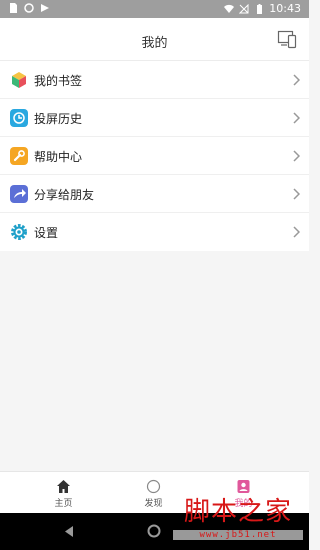 The height and width of the screenshot is (550, 320). Describe the element at coordinates (19, 194) in the screenshot. I see `share-arrow-icon` at that location.